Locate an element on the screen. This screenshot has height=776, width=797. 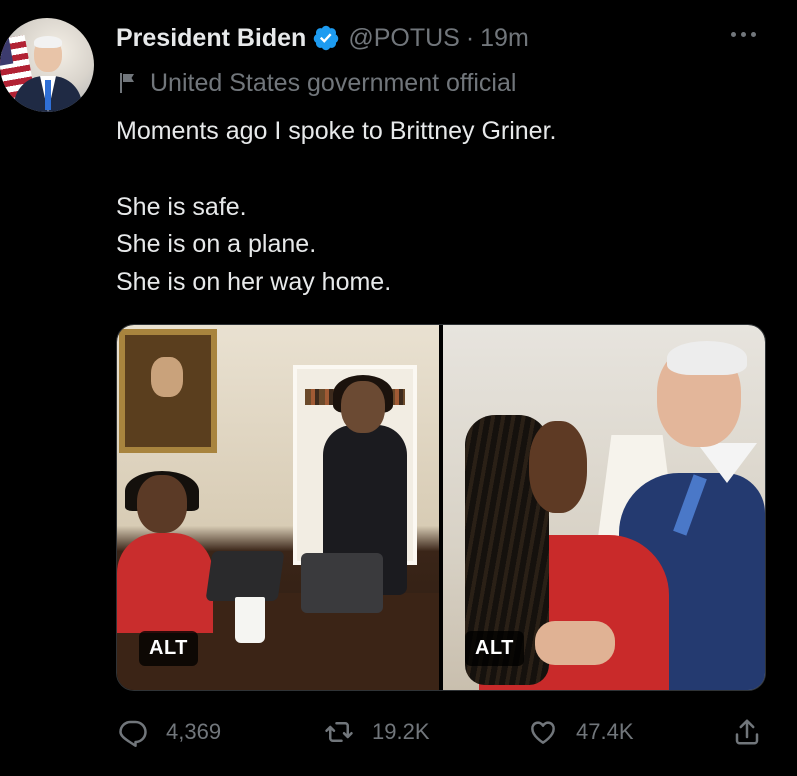
share-icon is located at coordinates (747, 732).